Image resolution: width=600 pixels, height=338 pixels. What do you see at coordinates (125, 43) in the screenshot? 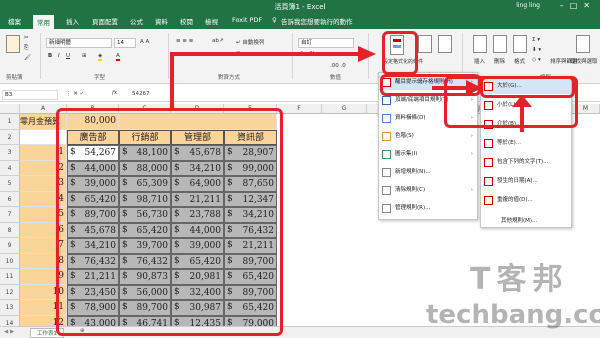
I see `font-size-box: 14` at bounding box center [125, 43].